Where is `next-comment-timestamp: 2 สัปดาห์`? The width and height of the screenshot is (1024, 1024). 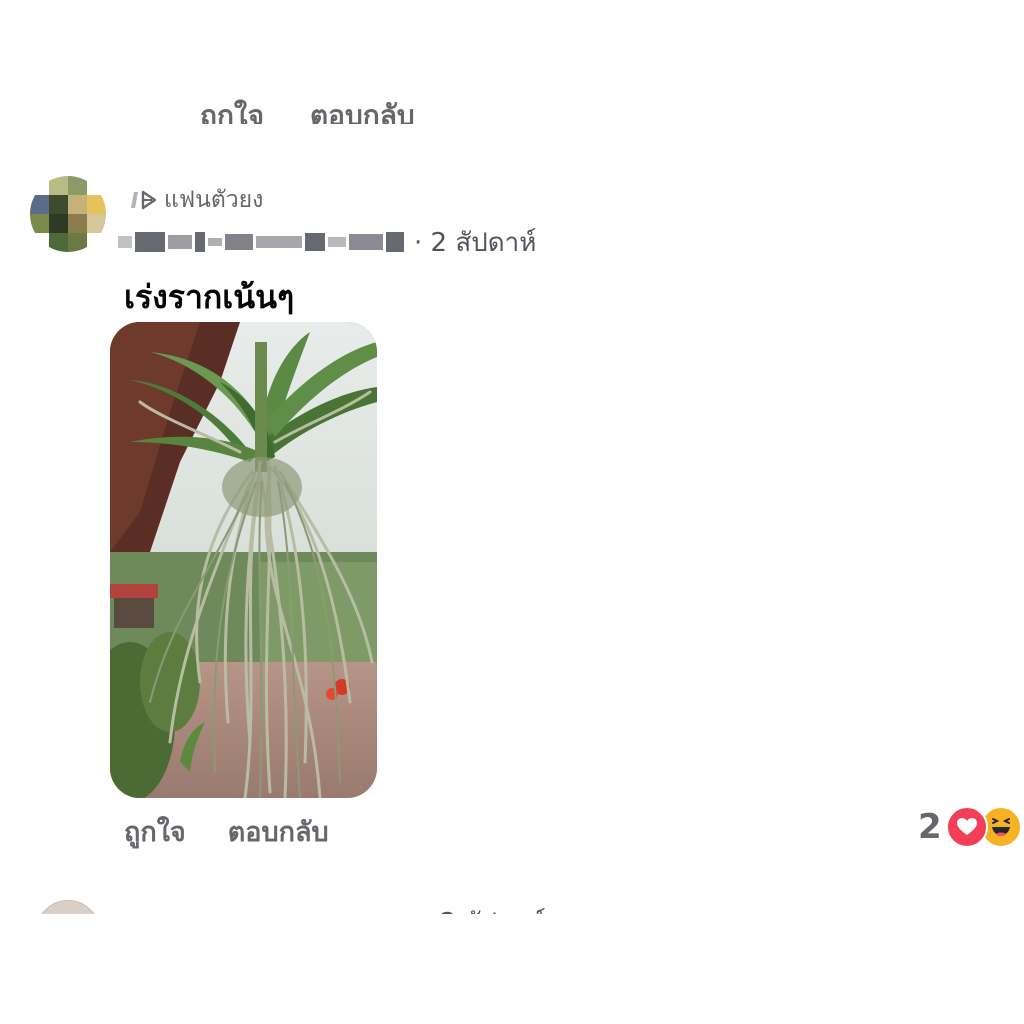
next-comment-timestamp: 2 สัปดาห์ is located at coordinates (493, 908).